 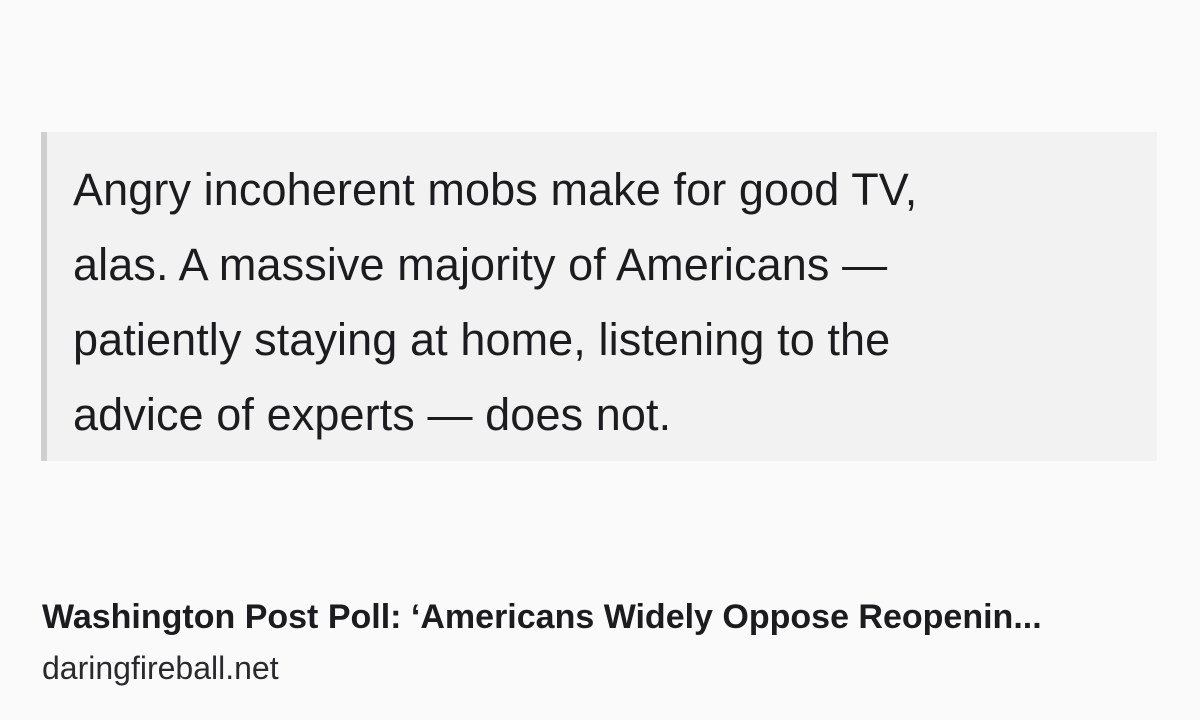 What do you see at coordinates (480, 264) in the screenshot?
I see `quote-line: alas. A massive majority of Americans —` at bounding box center [480, 264].